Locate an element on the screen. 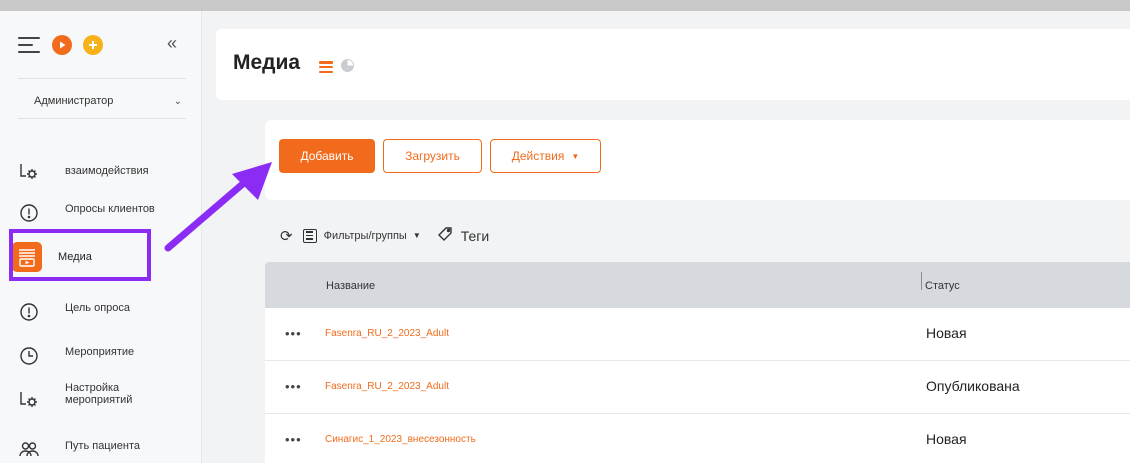 The width and height of the screenshot is (1130, 463). highlight-box is located at coordinates (80, 255).